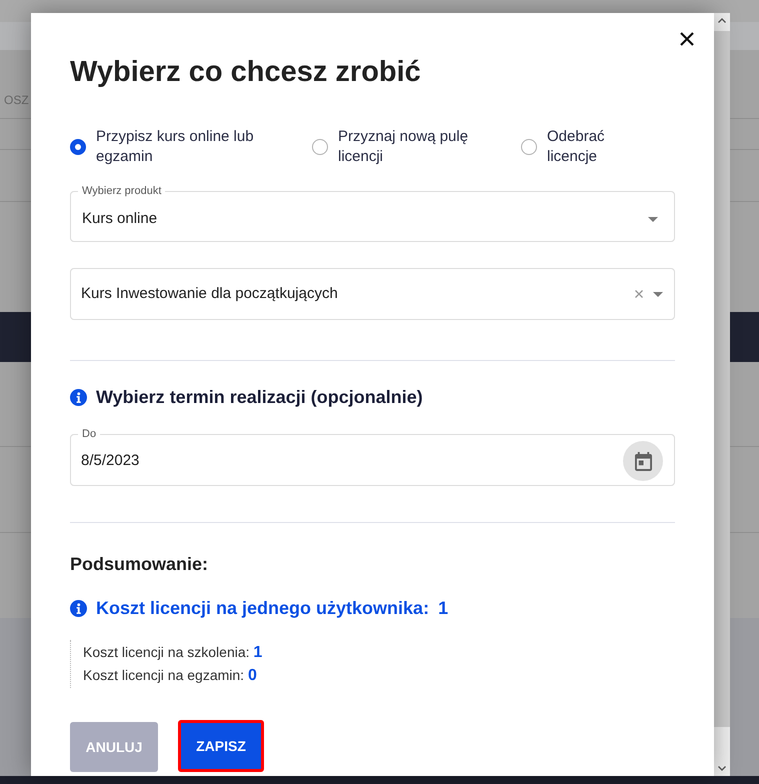 The width and height of the screenshot is (759, 784). Describe the element at coordinates (210, 294) in the screenshot. I see `select-value: Kurs Inwestowanie dla początkujących` at that location.